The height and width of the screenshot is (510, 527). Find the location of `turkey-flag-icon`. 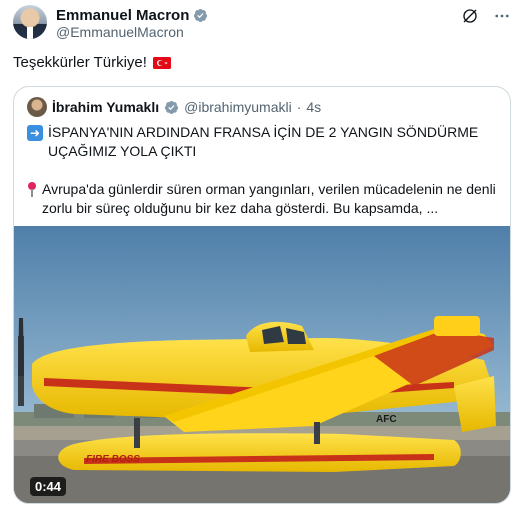

turkey-flag-icon is located at coordinates (161, 62).